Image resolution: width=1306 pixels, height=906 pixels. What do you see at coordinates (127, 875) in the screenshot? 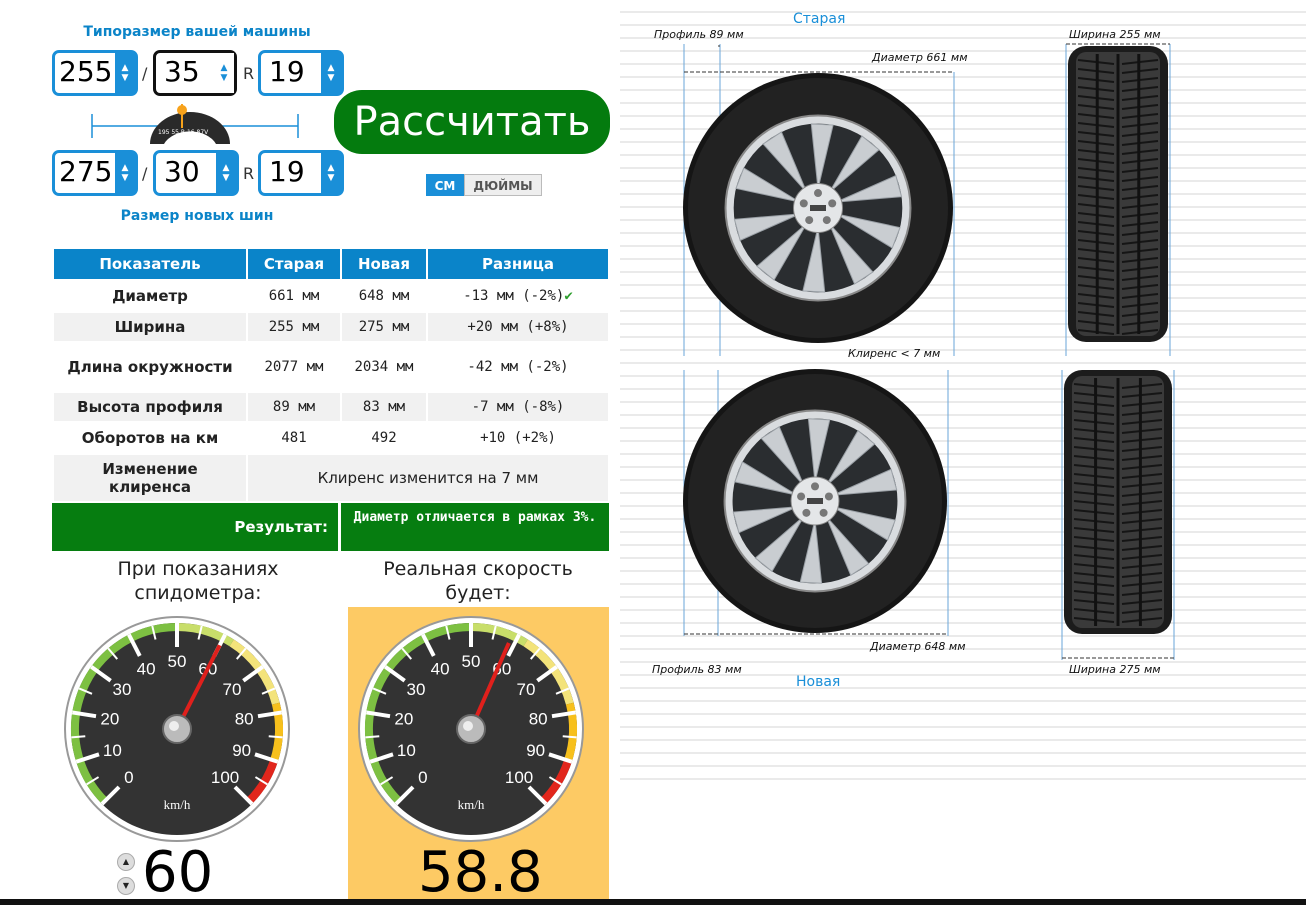
I see `speed-stepper: ▲ ▼` at bounding box center [127, 875].